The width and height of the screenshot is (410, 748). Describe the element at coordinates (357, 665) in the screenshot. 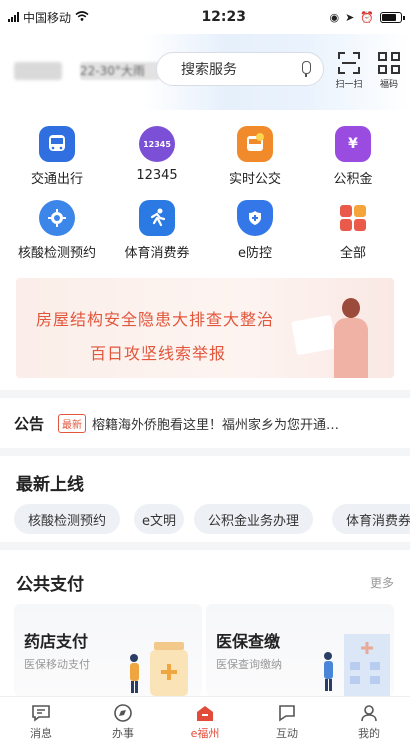

I see `hospital-icon` at that location.